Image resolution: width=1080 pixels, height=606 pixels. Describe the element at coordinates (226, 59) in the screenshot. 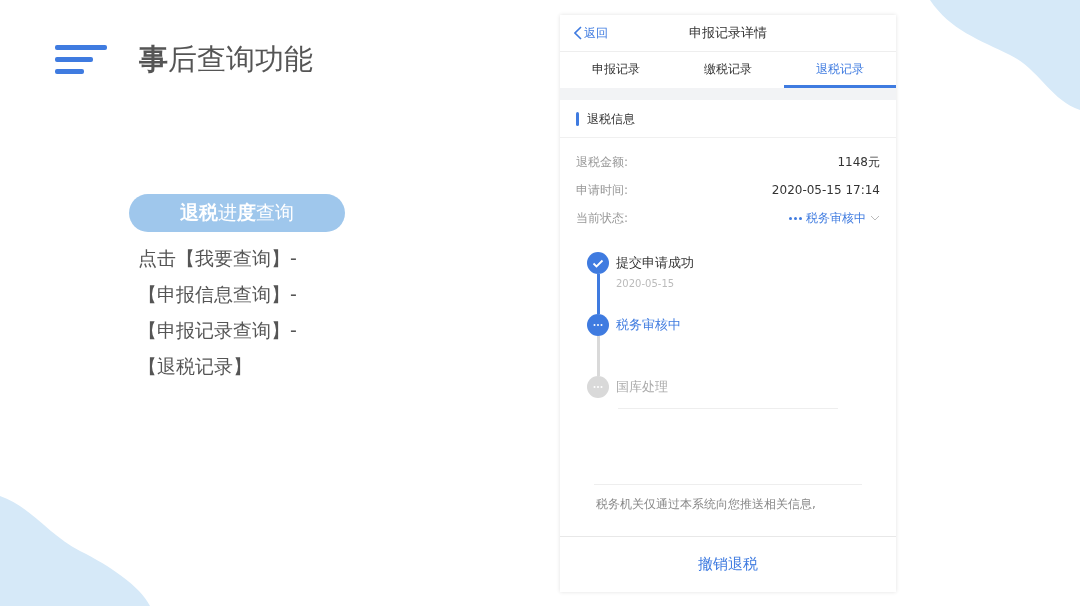

I see `slide-title: 事后查询功能` at that location.